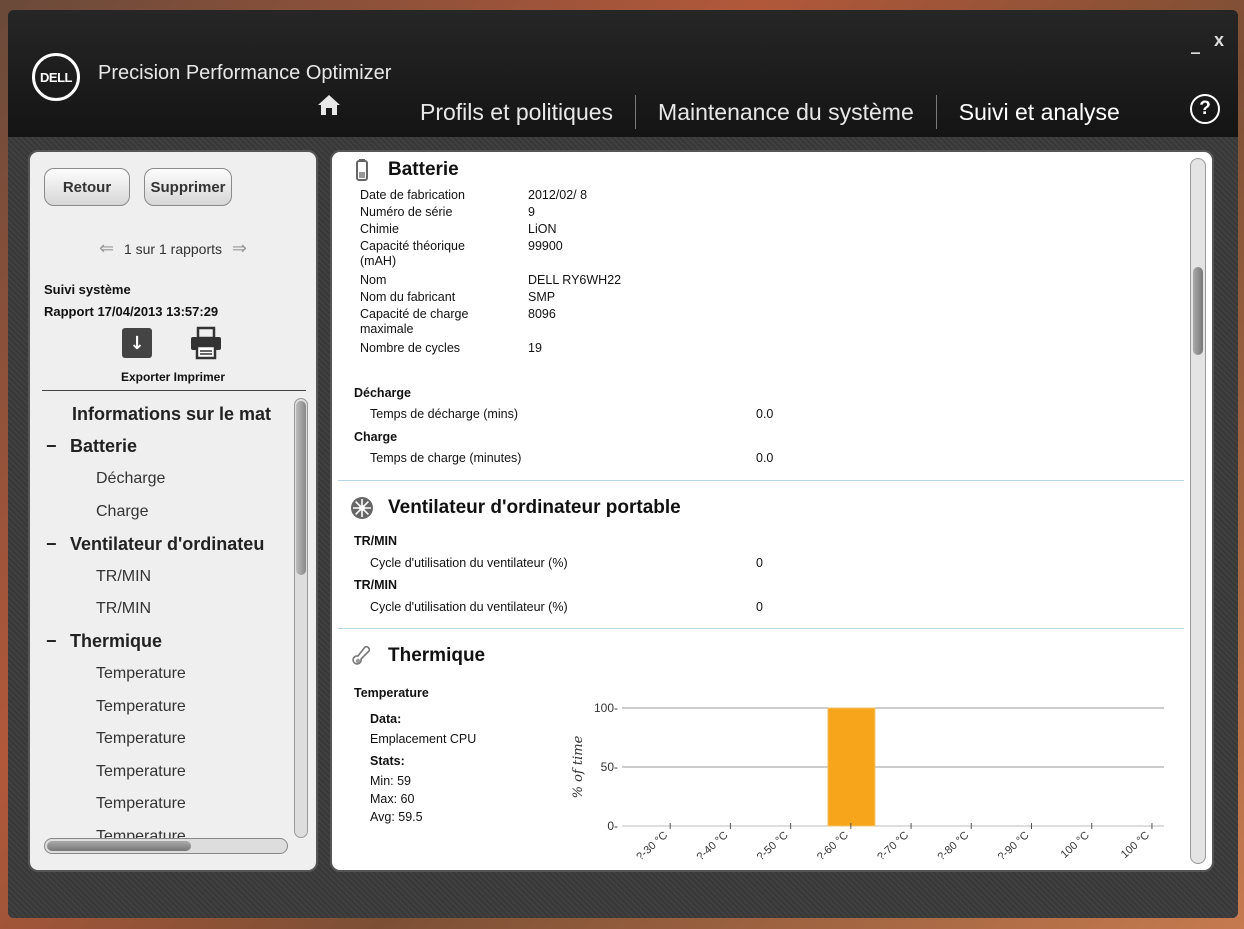 Image resolution: width=1244 pixels, height=929 pixels. I want to click on details-vertical-scroll-thumb, so click(1198, 311).